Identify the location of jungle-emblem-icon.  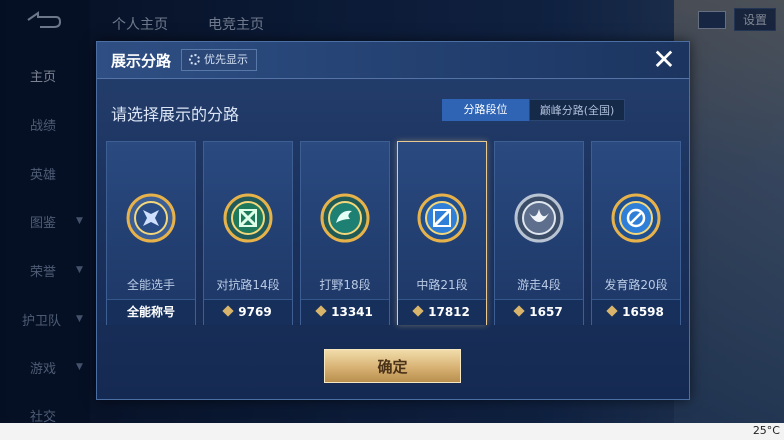
(345, 218).